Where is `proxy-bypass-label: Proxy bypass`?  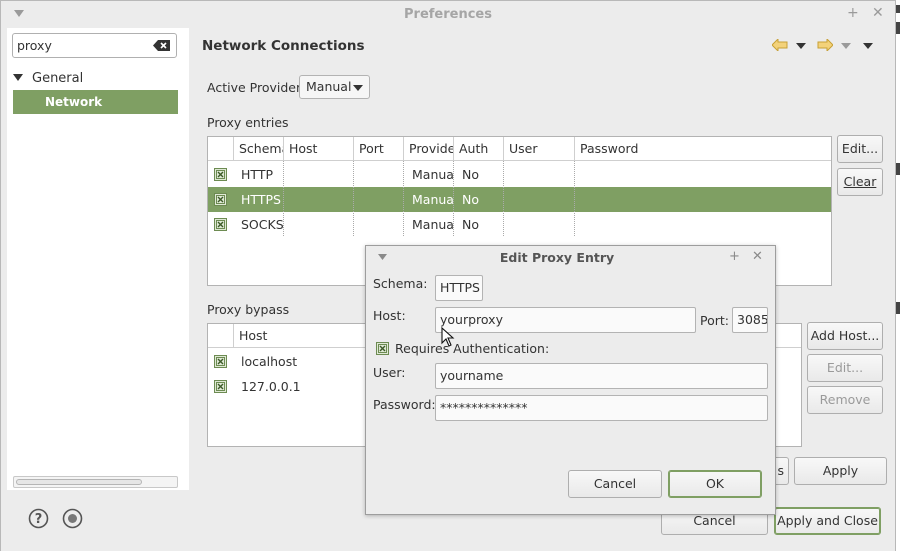
proxy-bypass-label: Proxy bypass is located at coordinates (248, 309).